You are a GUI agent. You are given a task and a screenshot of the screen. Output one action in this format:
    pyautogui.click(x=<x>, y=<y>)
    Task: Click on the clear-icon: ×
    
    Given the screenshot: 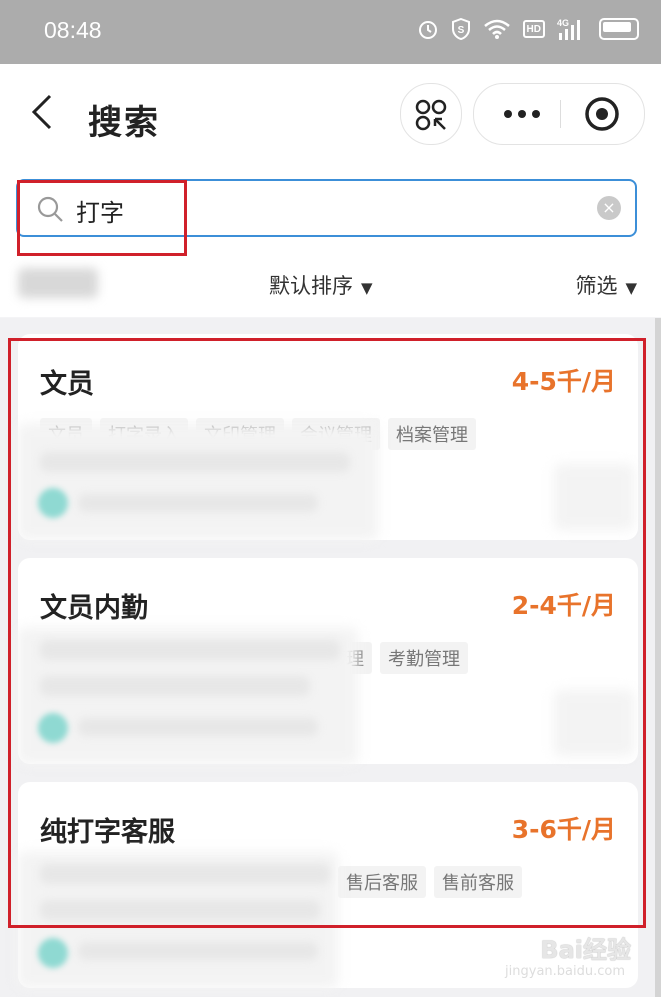 What is the action you would take?
    pyautogui.click(x=609, y=208)
    